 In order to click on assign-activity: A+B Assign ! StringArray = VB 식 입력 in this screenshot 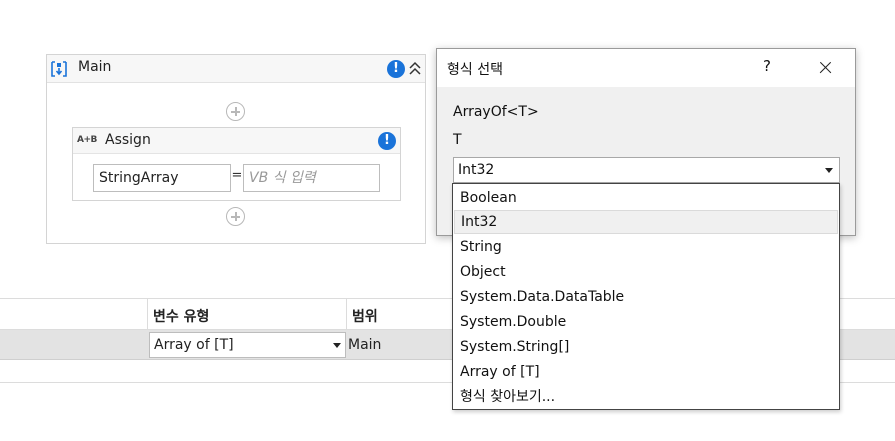, I will do `click(236, 164)`.